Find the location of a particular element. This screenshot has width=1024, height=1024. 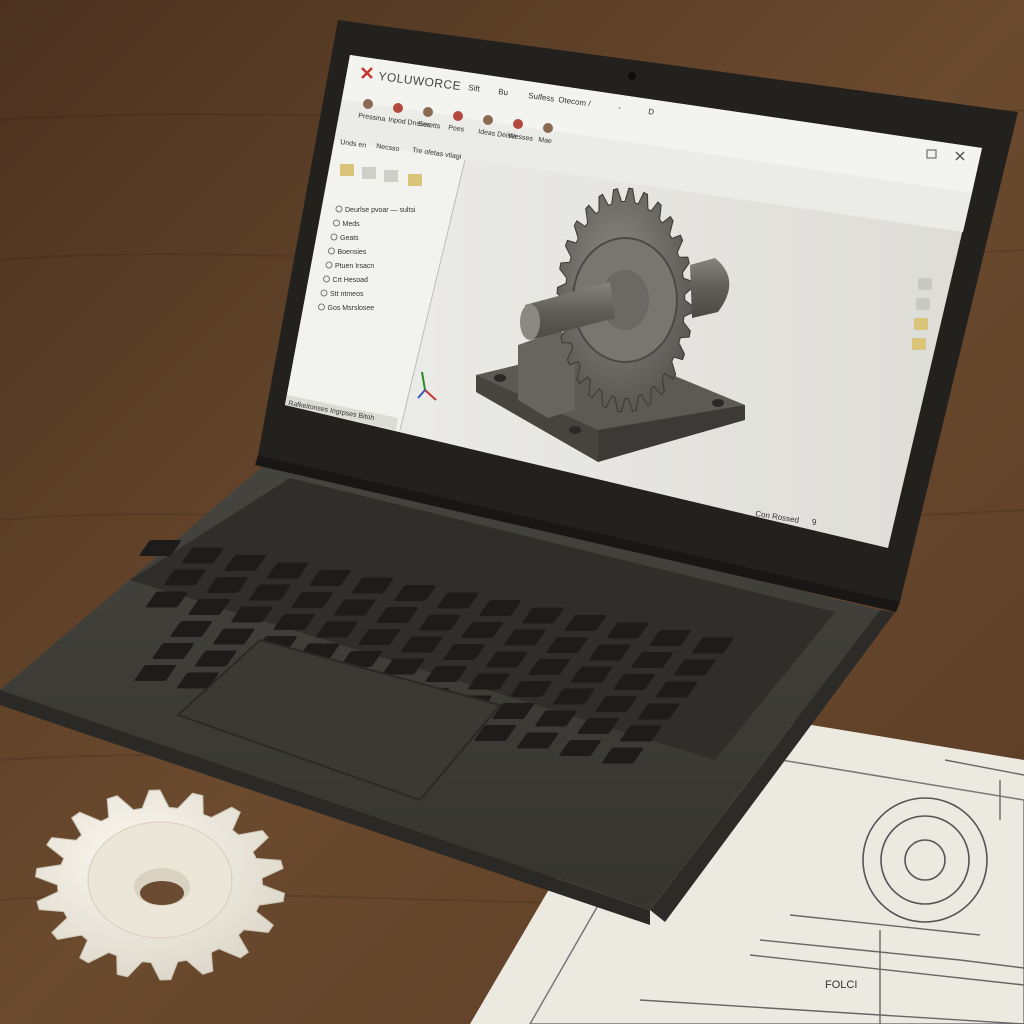

fillet-icon is located at coordinates (518, 124).